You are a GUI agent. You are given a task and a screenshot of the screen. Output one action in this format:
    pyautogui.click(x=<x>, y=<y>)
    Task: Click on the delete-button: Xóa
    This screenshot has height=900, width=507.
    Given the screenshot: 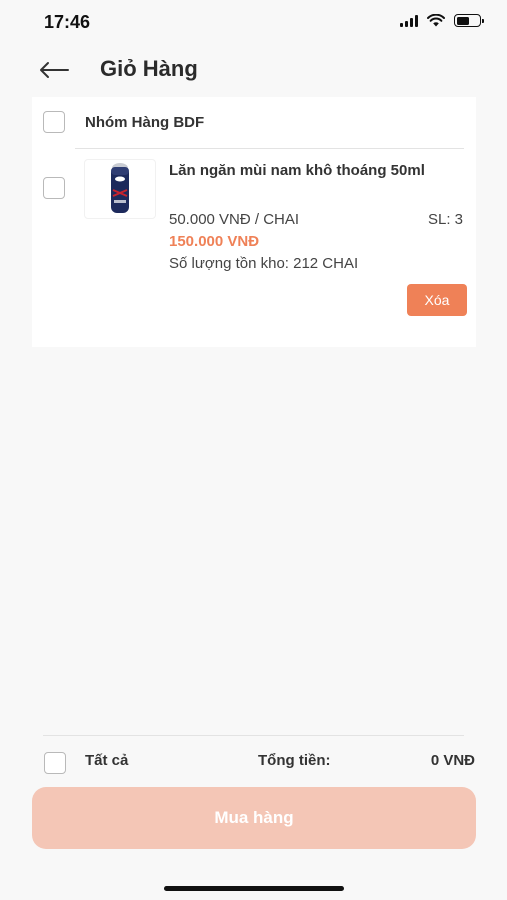 What is the action you would take?
    pyautogui.click(x=437, y=300)
    